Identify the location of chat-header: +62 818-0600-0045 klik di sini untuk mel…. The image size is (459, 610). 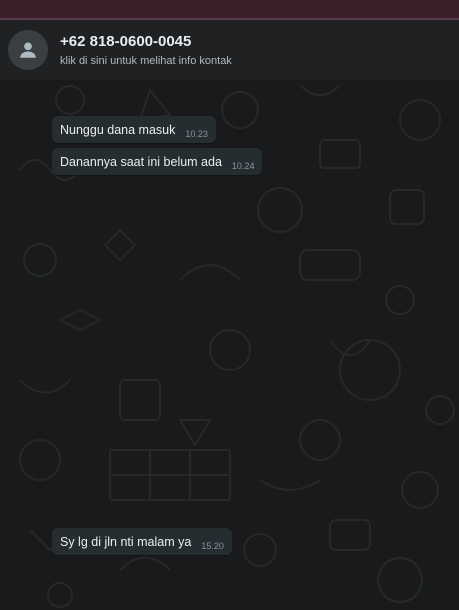
(229, 50).